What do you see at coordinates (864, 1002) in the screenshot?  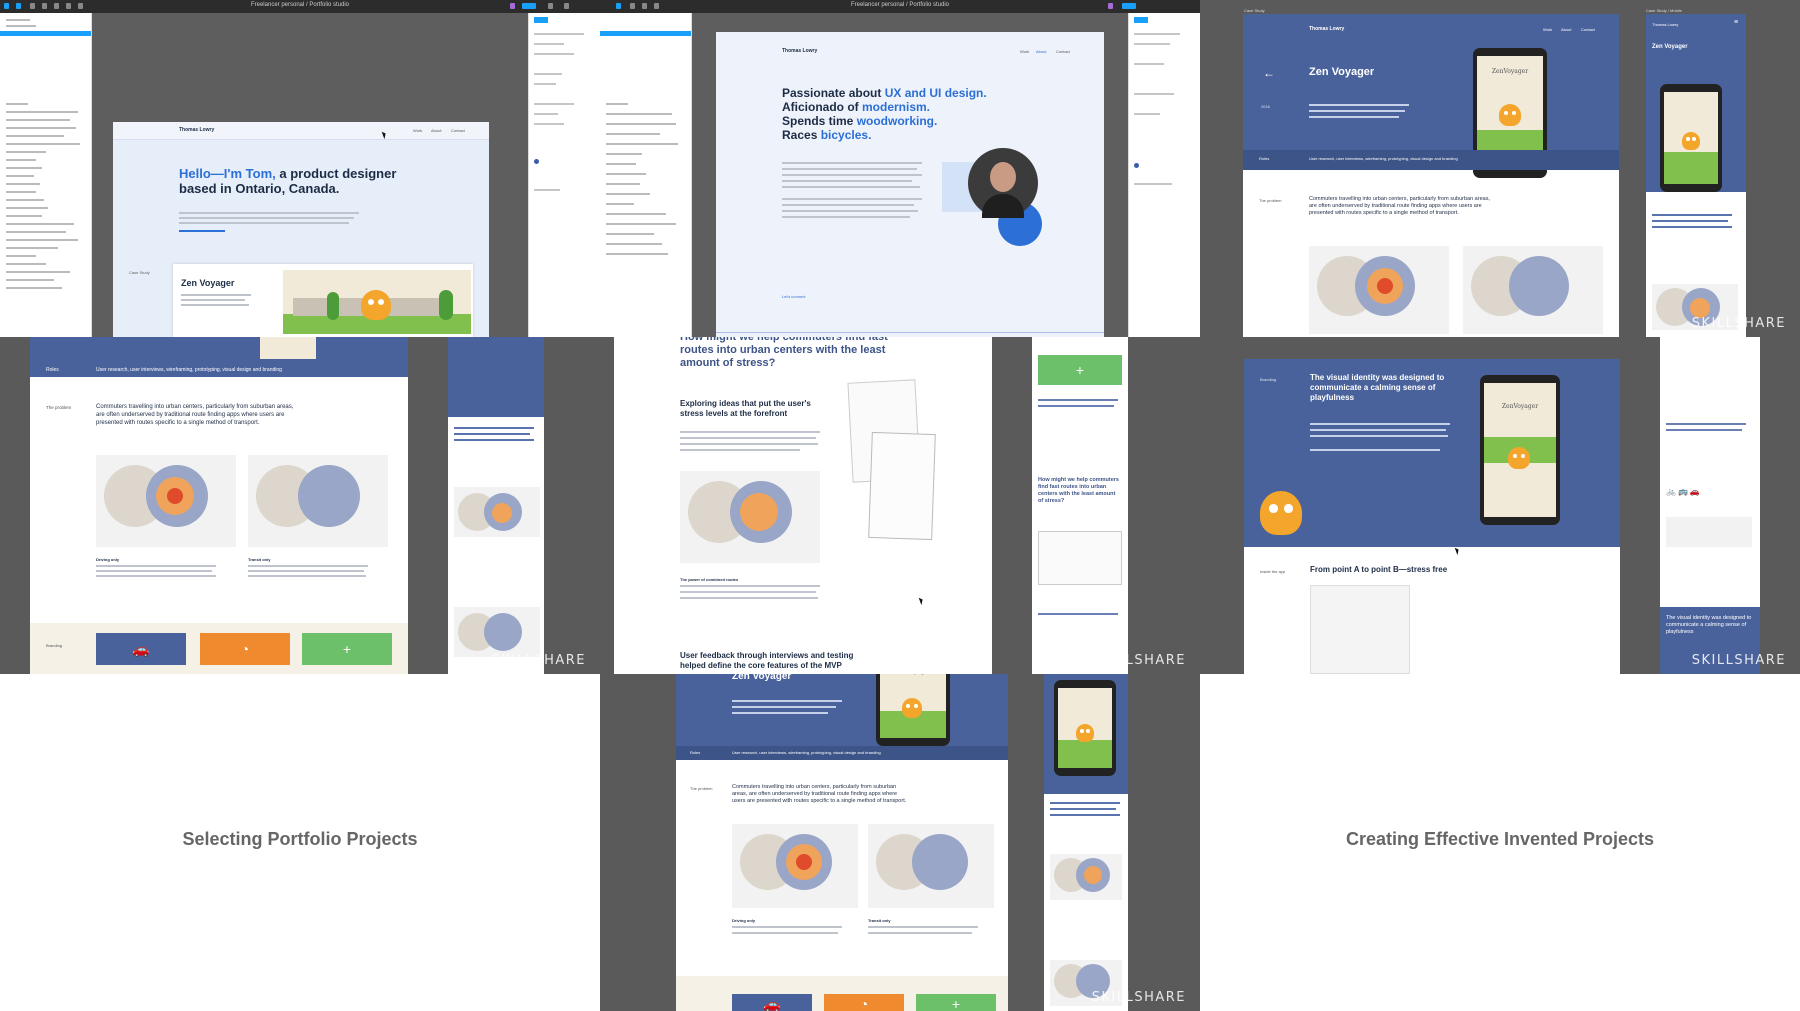 I see `gauge-icon: ◔` at bounding box center [864, 1002].